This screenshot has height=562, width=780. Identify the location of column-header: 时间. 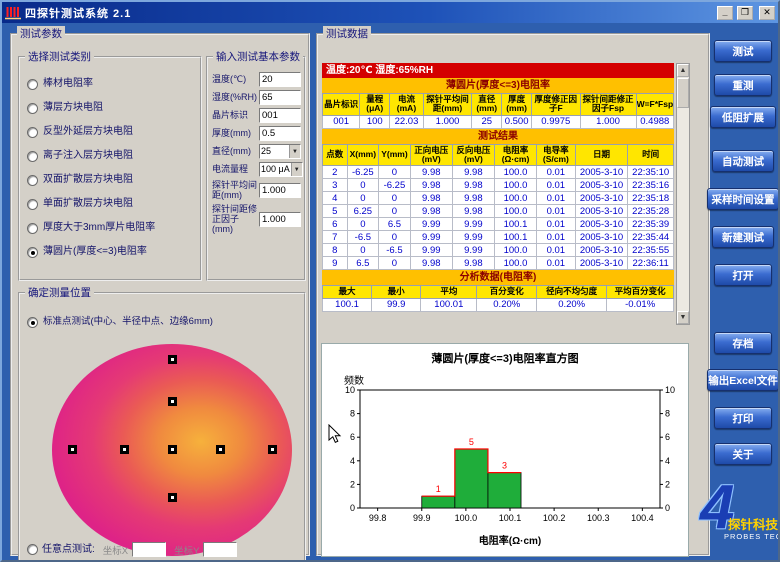
(650, 155).